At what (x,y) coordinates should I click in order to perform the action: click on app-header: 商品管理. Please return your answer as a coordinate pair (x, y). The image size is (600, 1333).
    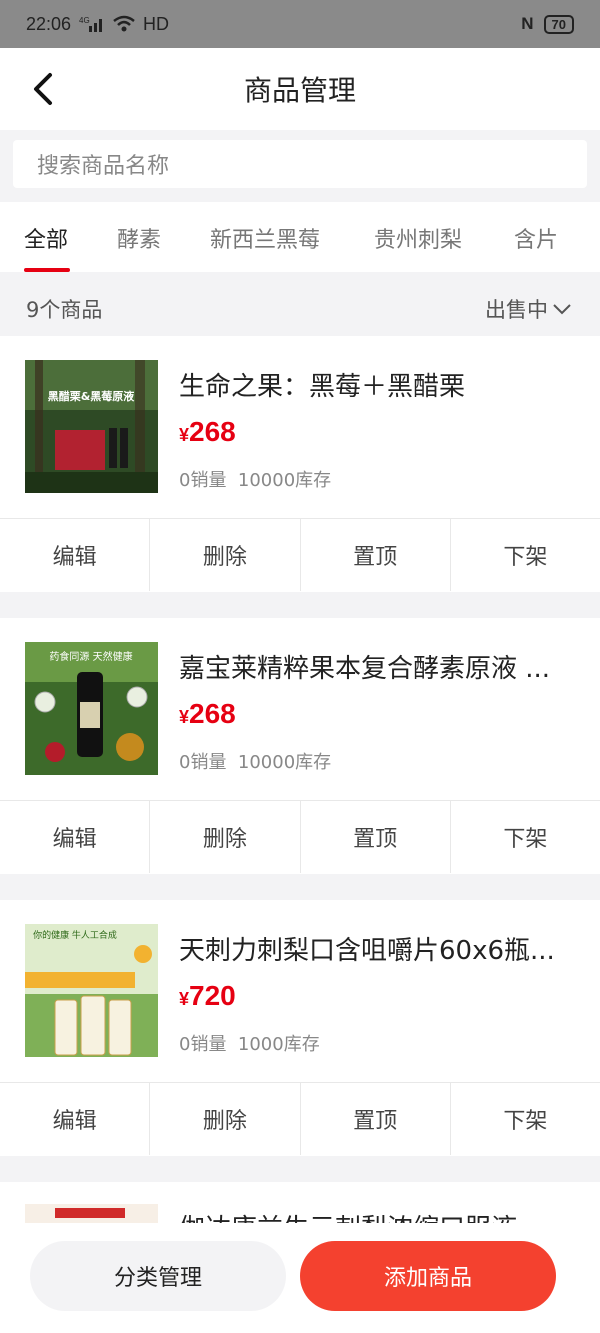
    Looking at the image, I should click on (300, 89).